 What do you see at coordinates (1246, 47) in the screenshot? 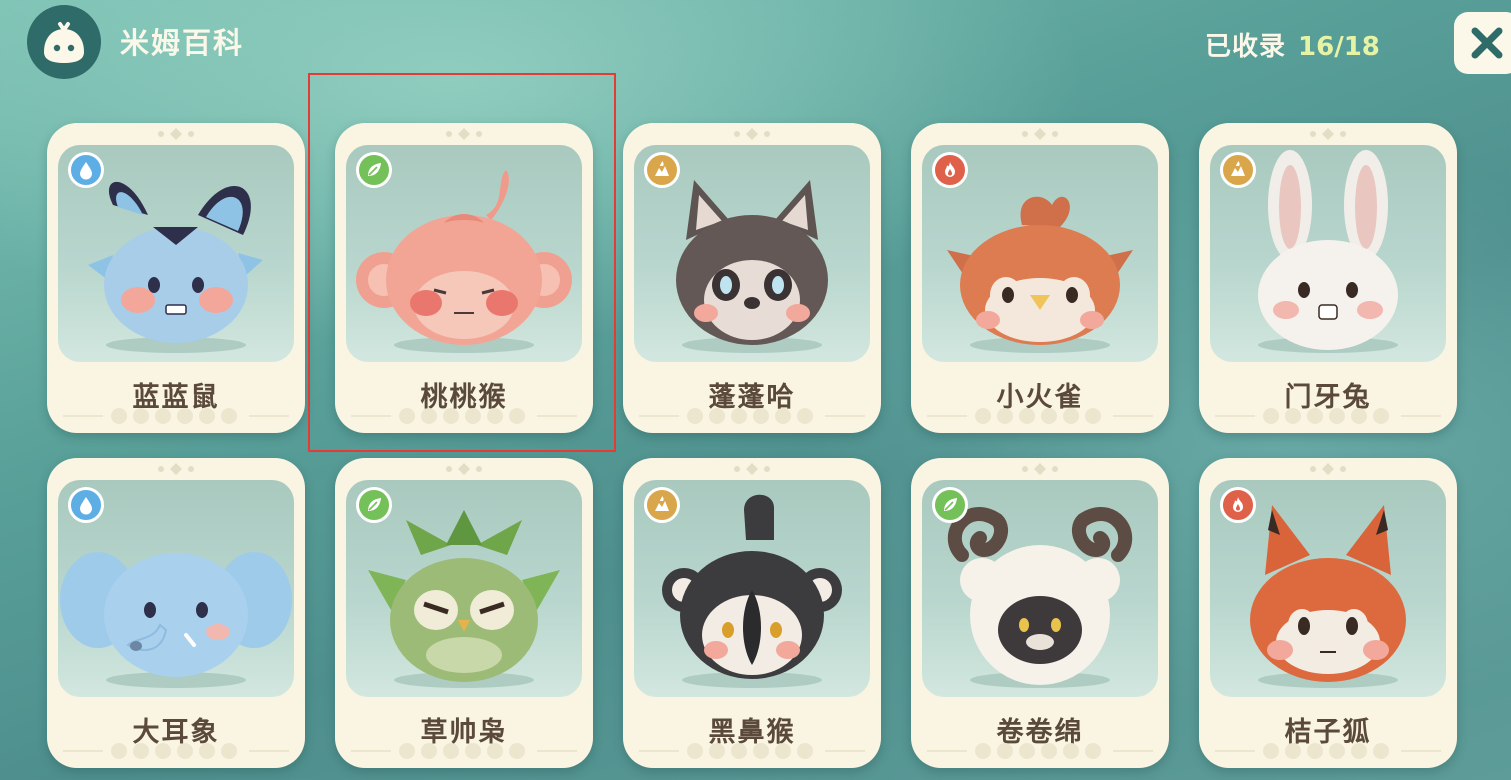
I see `collected-label: 已收录` at bounding box center [1246, 47].